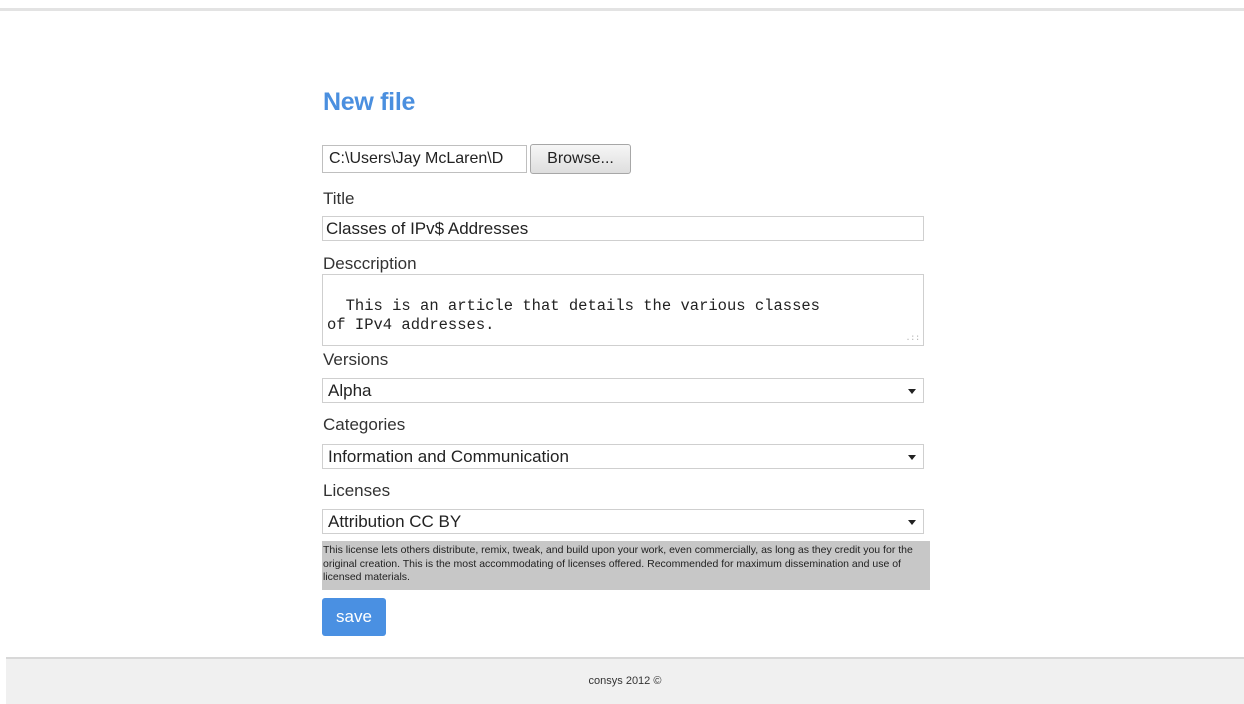  I want to click on description-label: Desccription, so click(370, 263).